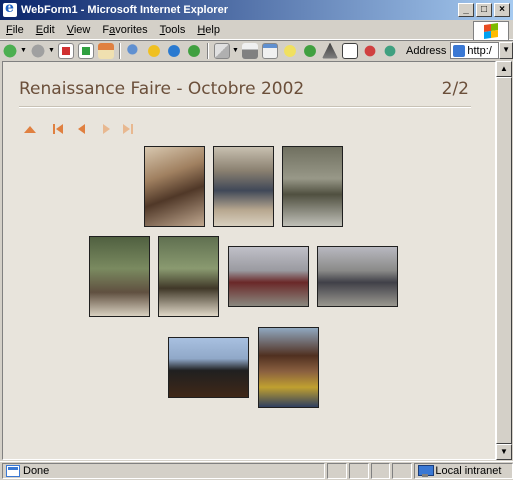 The width and height of the screenshot is (513, 480). What do you see at coordinates (256, 30) in the screenshot?
I see `menu-bar: File Edit View Favorites Tools Help` at bounding box center [256, 30].